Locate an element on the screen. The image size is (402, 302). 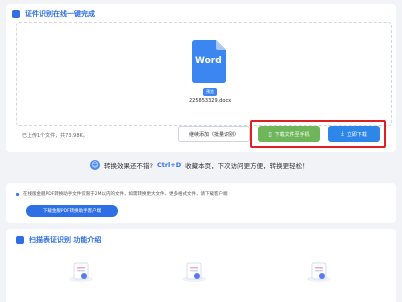
file-tag: 预览 is located at coordinates (210, 92).